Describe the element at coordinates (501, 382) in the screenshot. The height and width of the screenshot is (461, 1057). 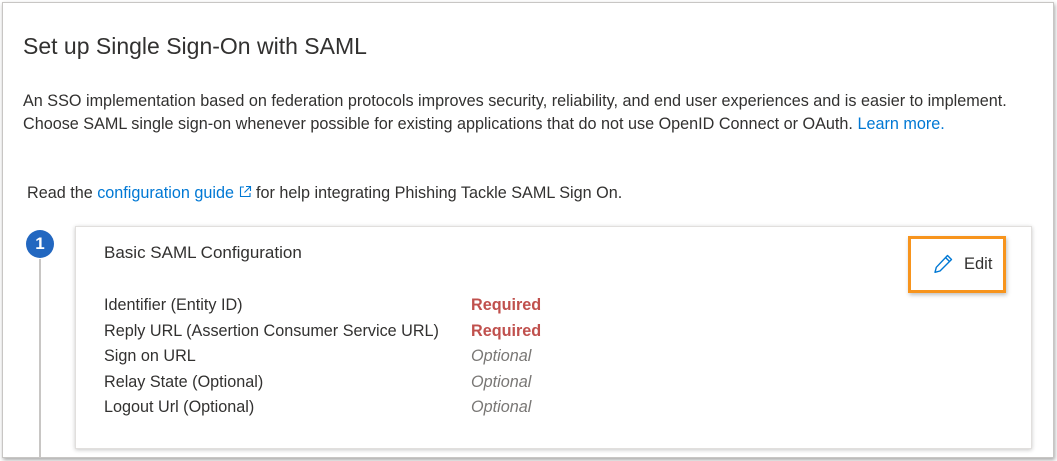
I see `field-status-relay-state: Optional` at that location.